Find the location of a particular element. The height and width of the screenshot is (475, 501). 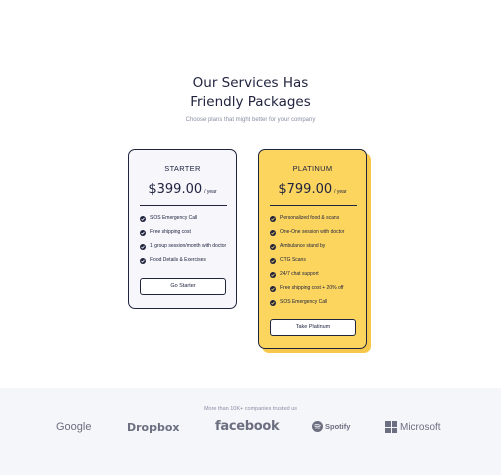

section-title-line-1: Our Services Has is located at coordinates (250, 83).